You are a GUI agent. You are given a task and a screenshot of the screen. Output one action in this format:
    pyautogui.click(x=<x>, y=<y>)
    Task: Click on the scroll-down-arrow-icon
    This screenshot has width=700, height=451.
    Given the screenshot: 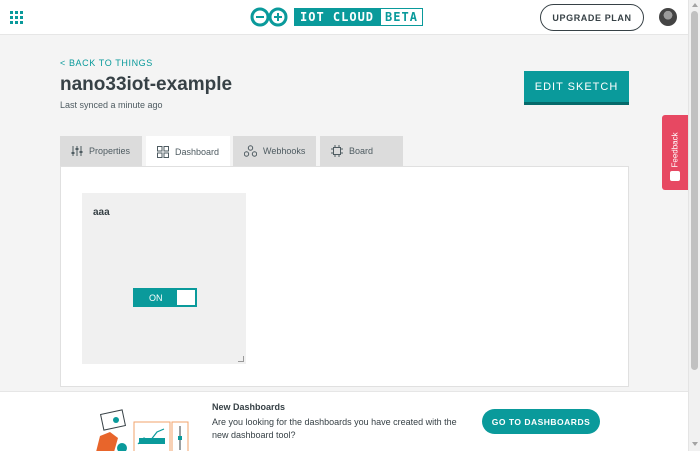 What is the action you would take?
    pyautogui.click(x=695, y=444)
    